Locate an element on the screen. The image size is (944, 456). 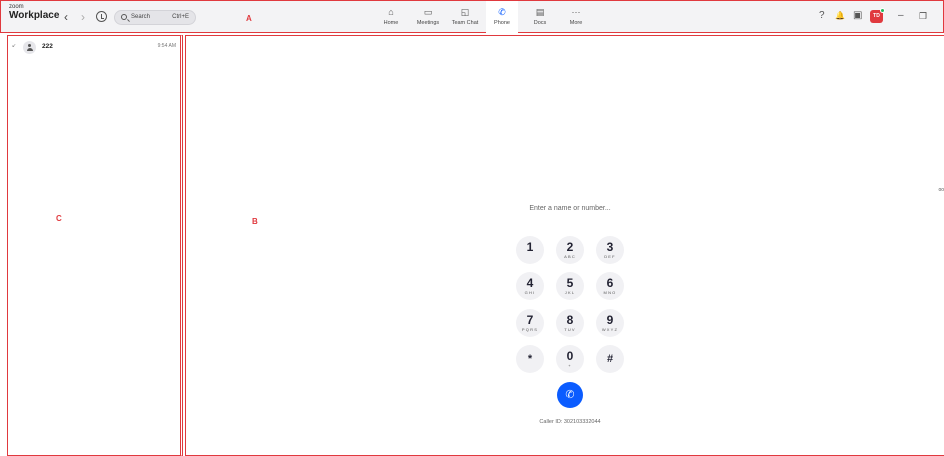
tab-label: Team Chat is located at coordinates (465, 23).